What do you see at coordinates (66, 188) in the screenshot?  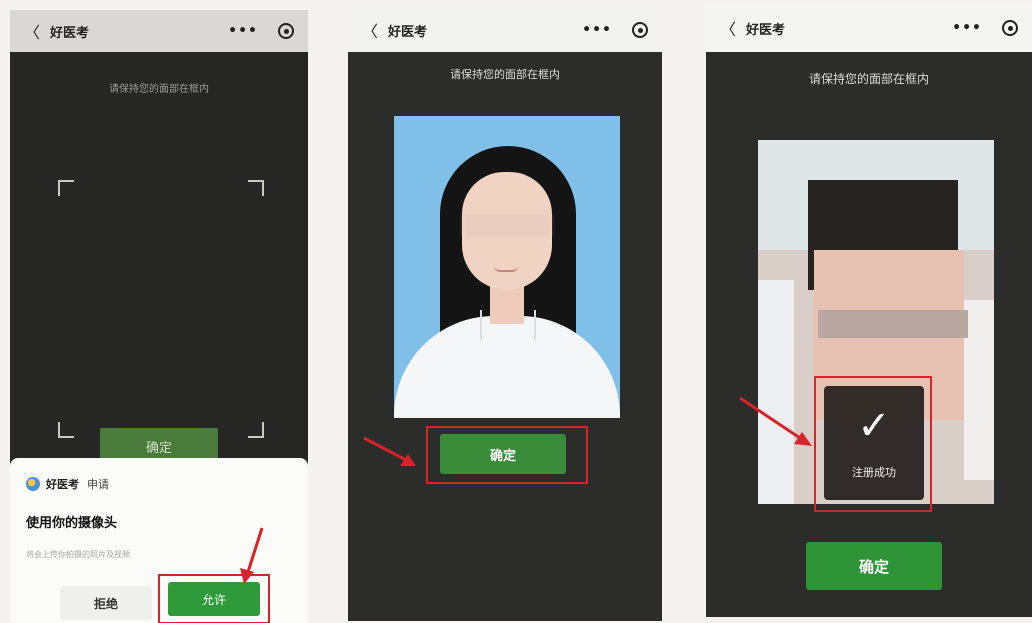 I see `frame-corner-top-left` at bounding box center [66, 188].